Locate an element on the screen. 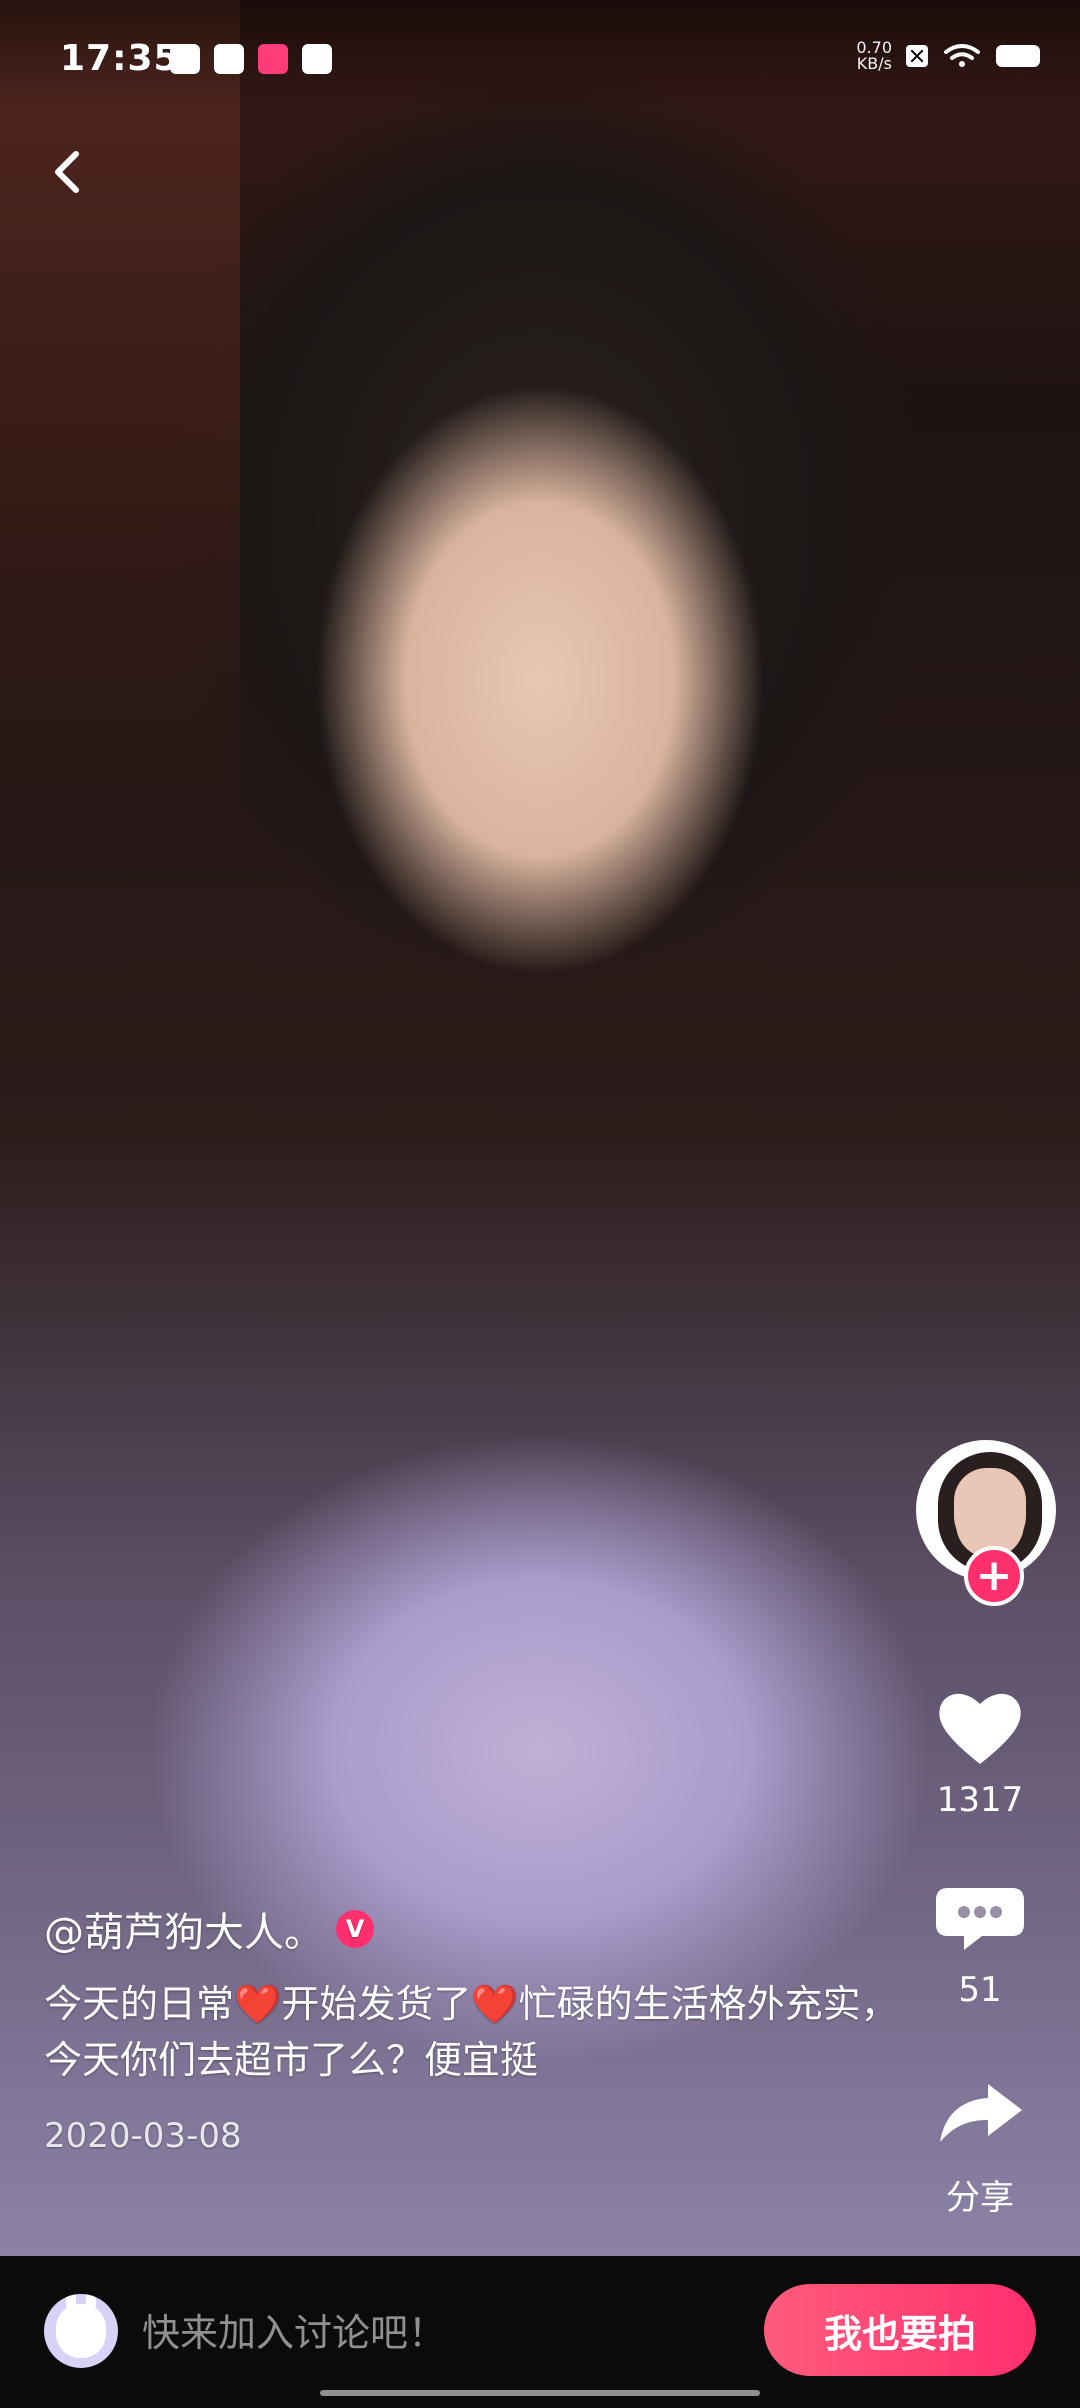  user-avatar is located at coordinates (81, 2331).